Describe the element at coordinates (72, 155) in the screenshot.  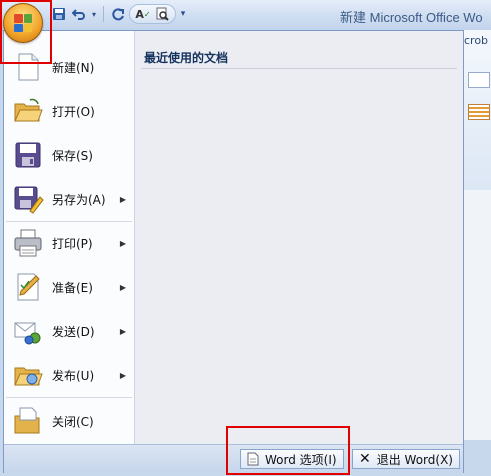
I see `menu-item-label: 保存(S)` at that location.